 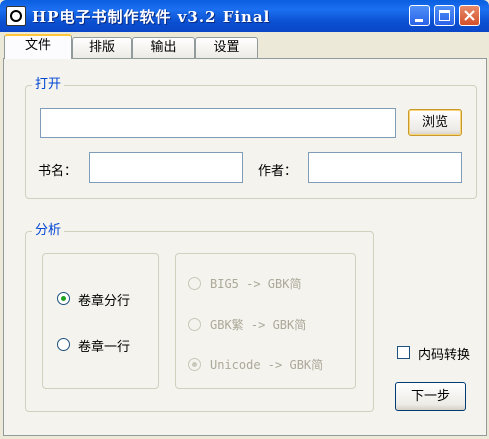 I want to click on minimize-button, so click(x=419, y=15).